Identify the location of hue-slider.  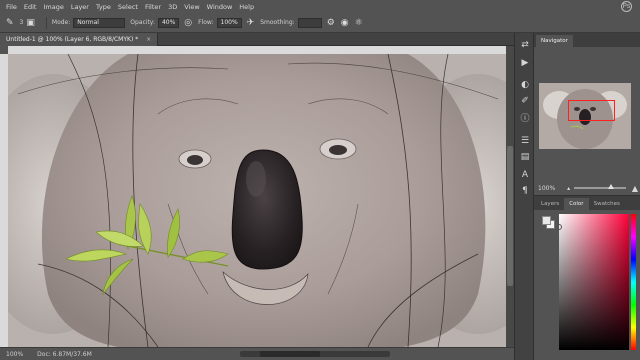
(633, 282).